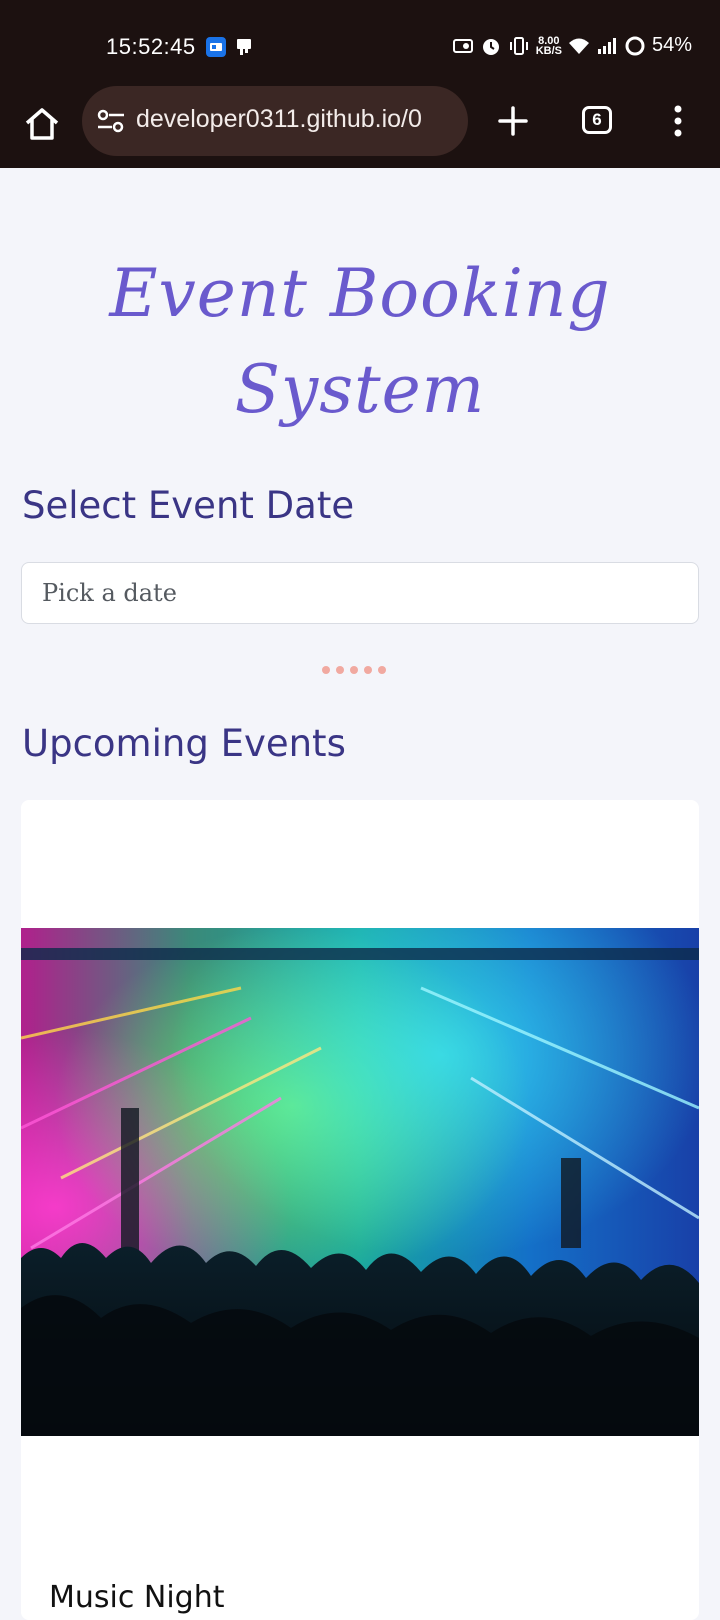 Image resolution: width=720 pixels, height=1620 pixels. I want to click on home-icon, so click(42, 124).